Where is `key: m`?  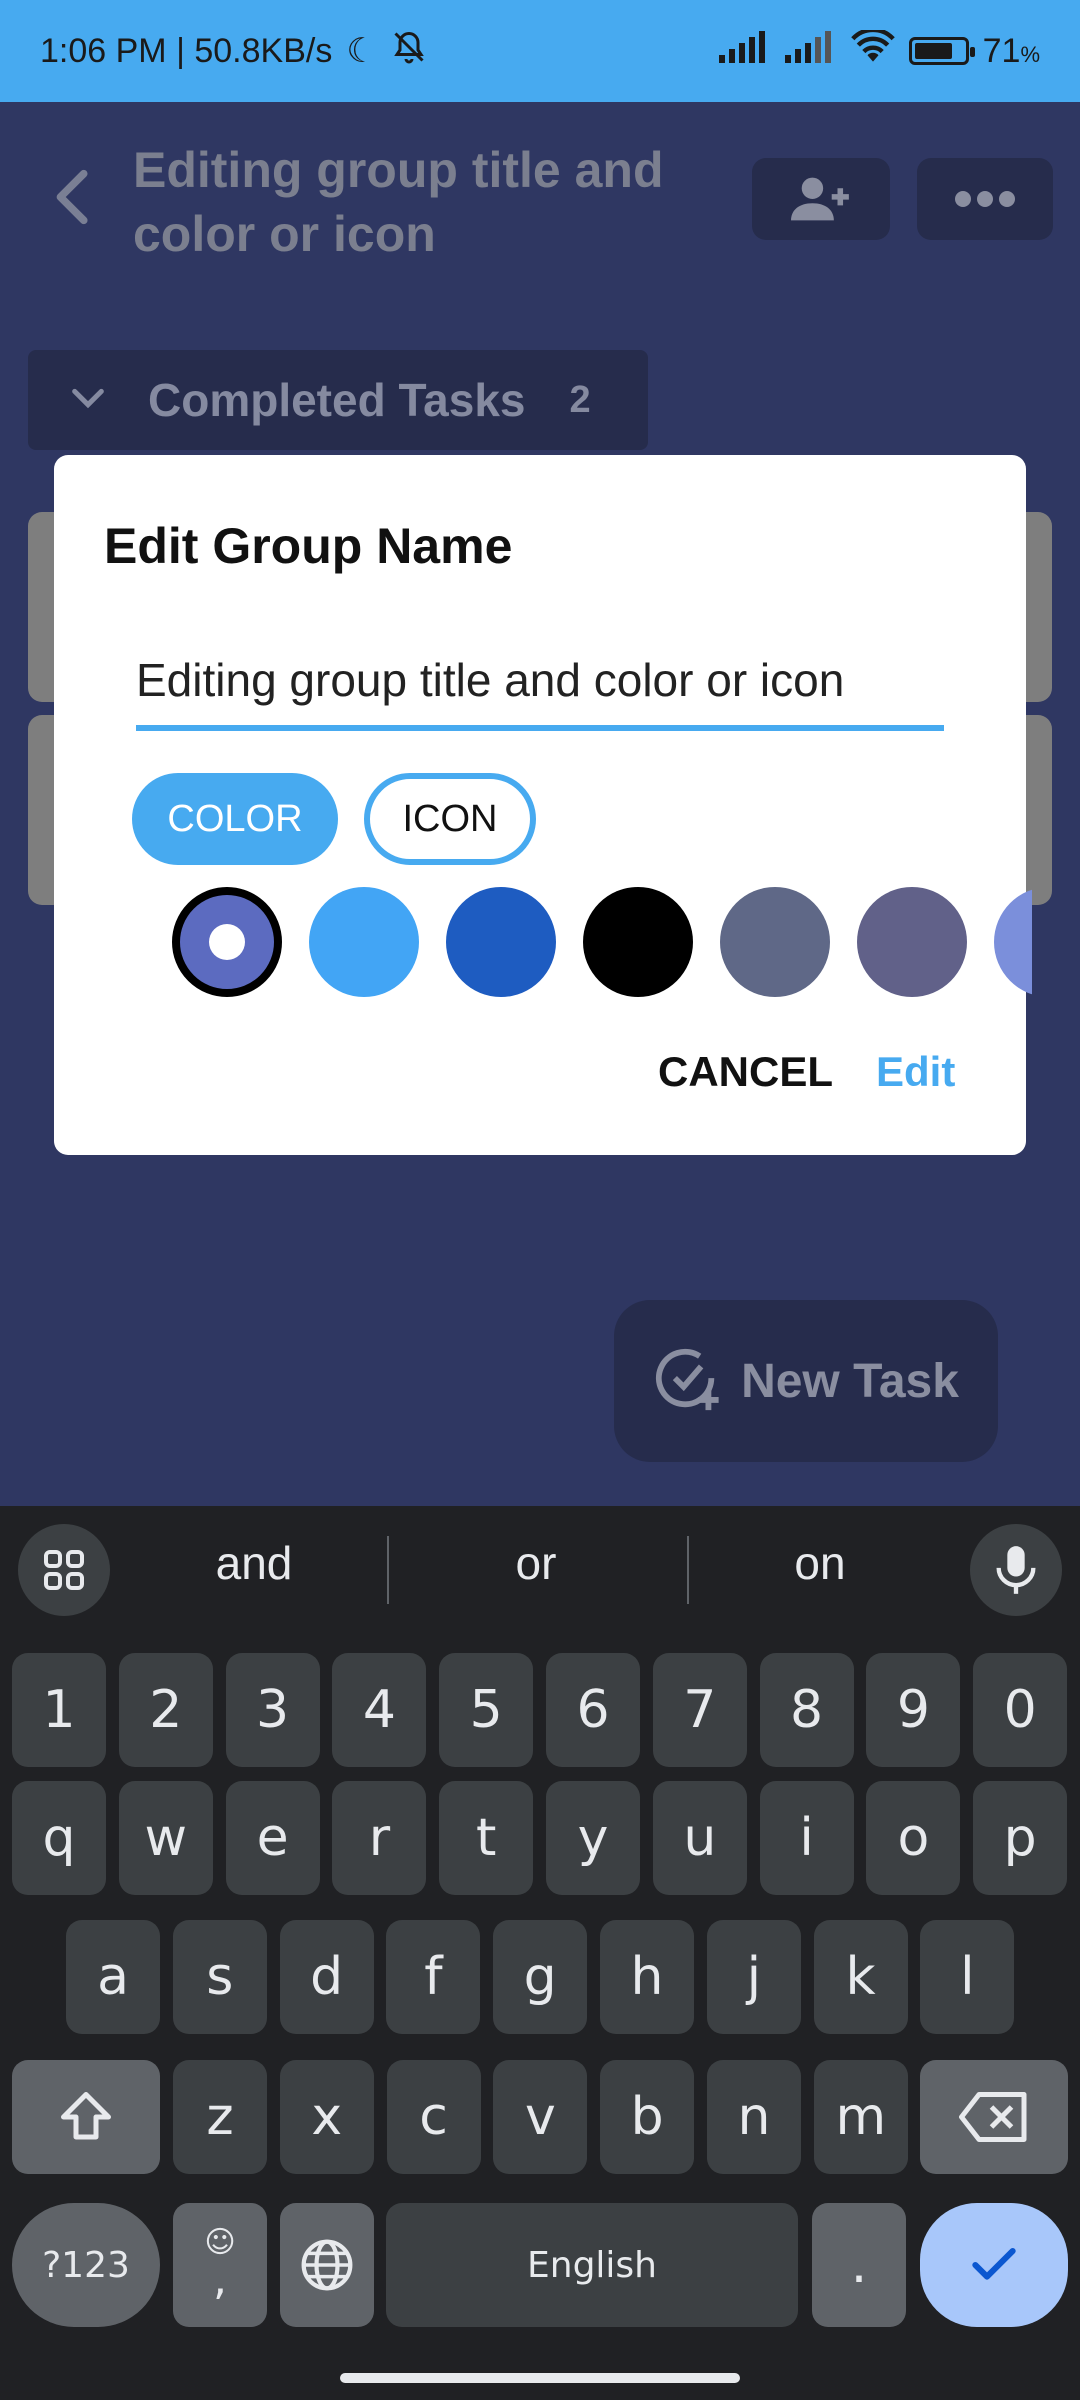
key: m is located at coordinates (860, 2117).